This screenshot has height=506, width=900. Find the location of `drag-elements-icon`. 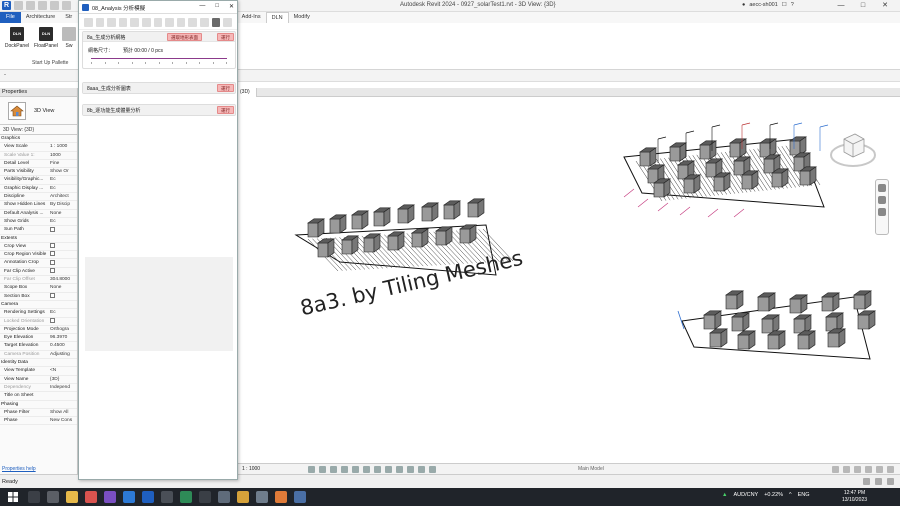

drag-elements-icon is located at coordinates (879, 469).